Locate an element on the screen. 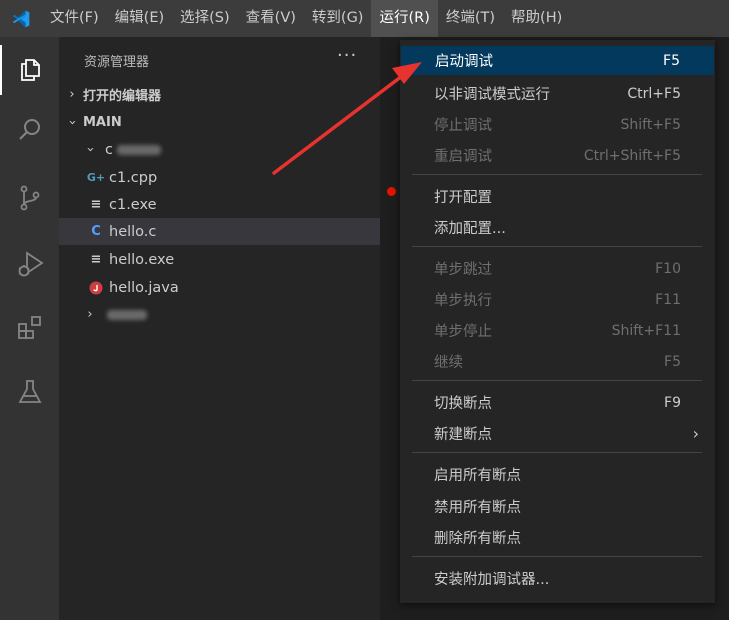 This screenshot has height=620, width=729. more-actions-icon: ··· is located at coordinates (347, 55).